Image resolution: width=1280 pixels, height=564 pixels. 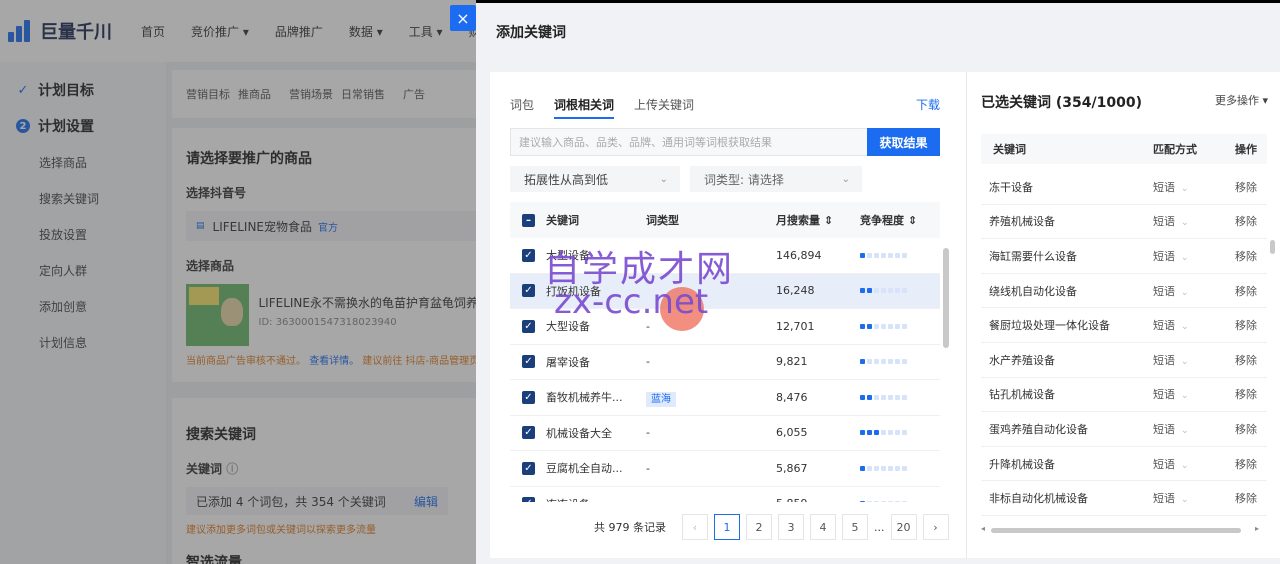 What do you see at coordinates (1273, 340) in the screenshot?
I see `selected-scrollbar` at bounding box center [1273, 340].